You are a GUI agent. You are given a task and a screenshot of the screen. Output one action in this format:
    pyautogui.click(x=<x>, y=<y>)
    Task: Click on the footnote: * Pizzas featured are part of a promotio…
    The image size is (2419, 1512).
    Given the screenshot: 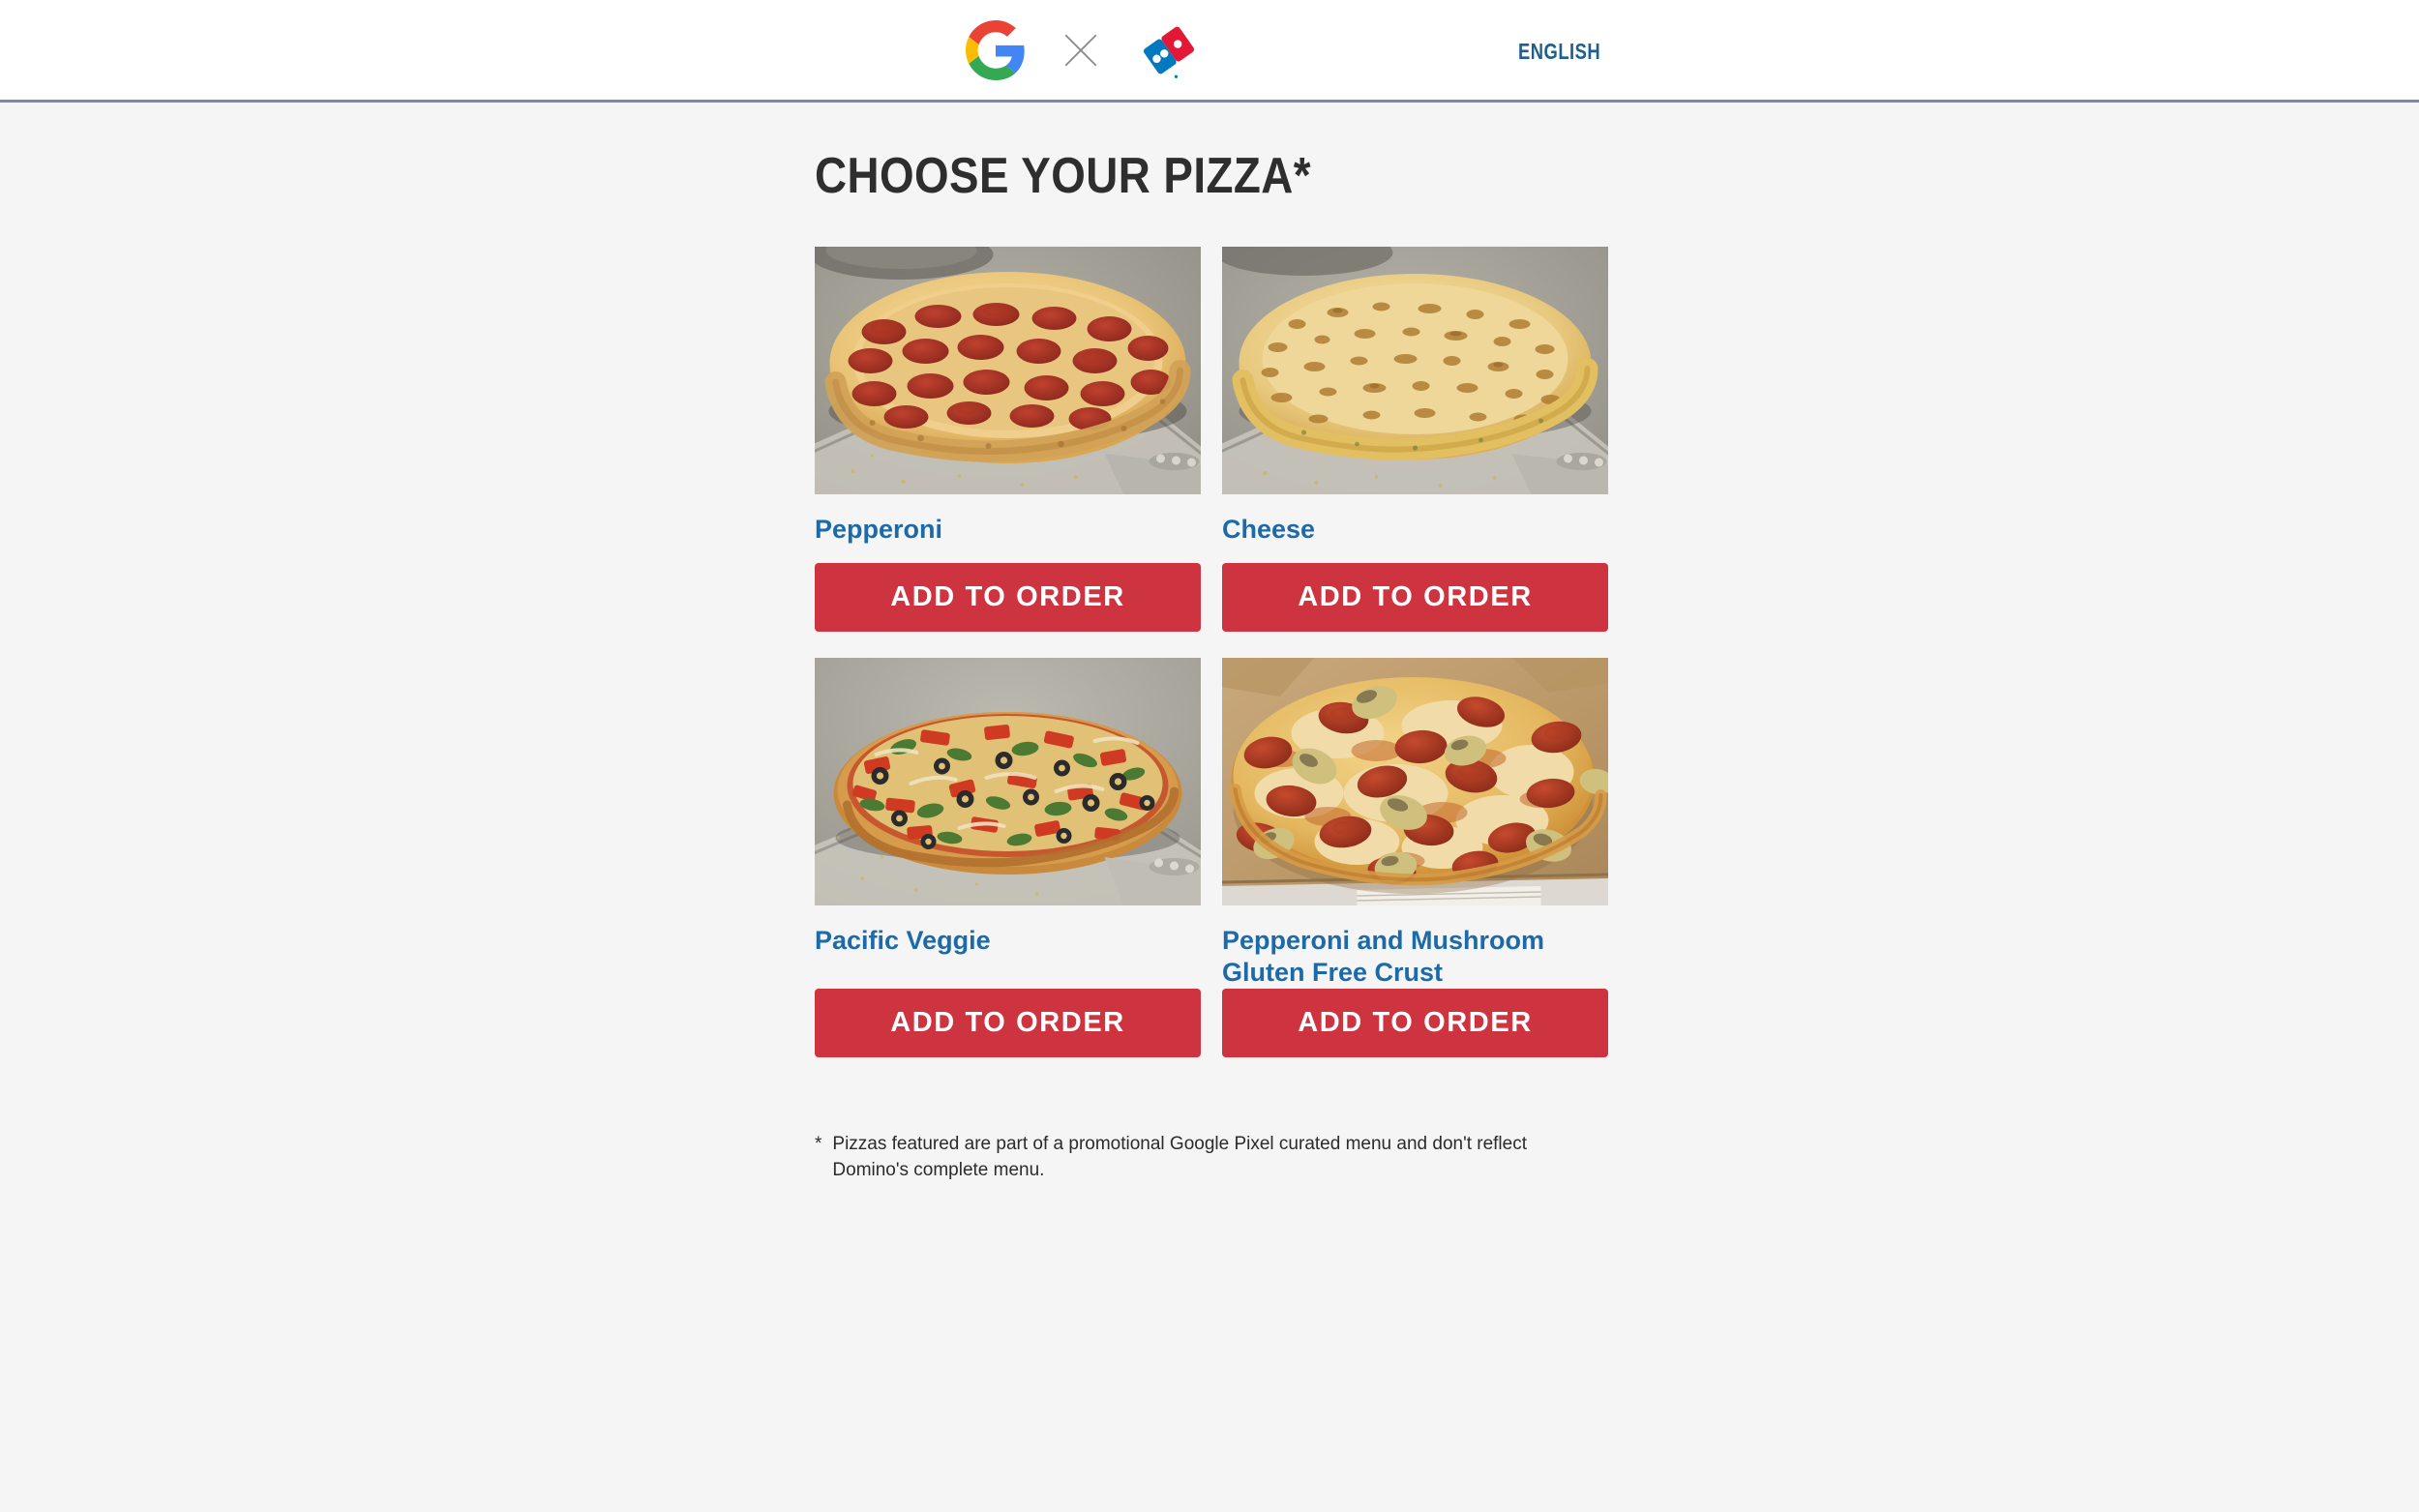 What is the action you would take?
    pyautogui.click(x=1212, y=1157)
    